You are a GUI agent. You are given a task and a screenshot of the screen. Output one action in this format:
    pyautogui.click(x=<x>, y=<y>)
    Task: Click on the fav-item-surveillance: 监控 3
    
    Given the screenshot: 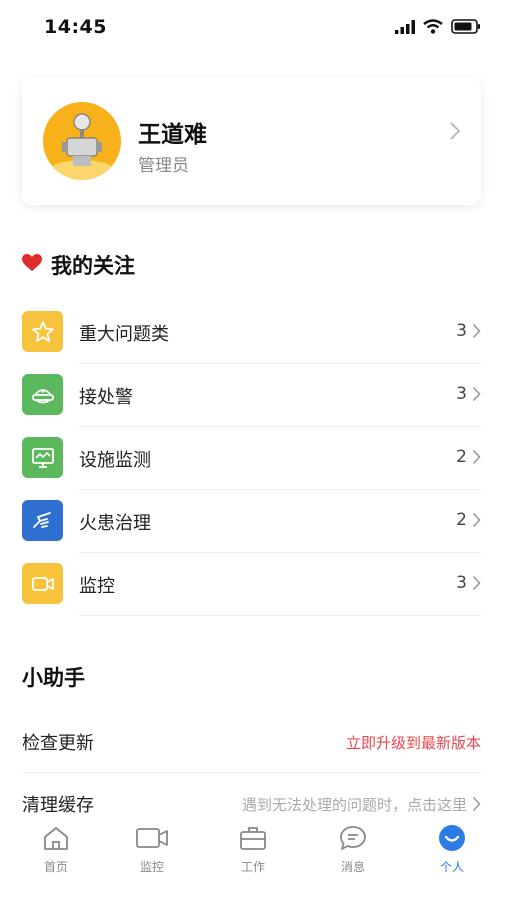 What is the action you would take?
    pyautogui.click(x=251, y=584)
    